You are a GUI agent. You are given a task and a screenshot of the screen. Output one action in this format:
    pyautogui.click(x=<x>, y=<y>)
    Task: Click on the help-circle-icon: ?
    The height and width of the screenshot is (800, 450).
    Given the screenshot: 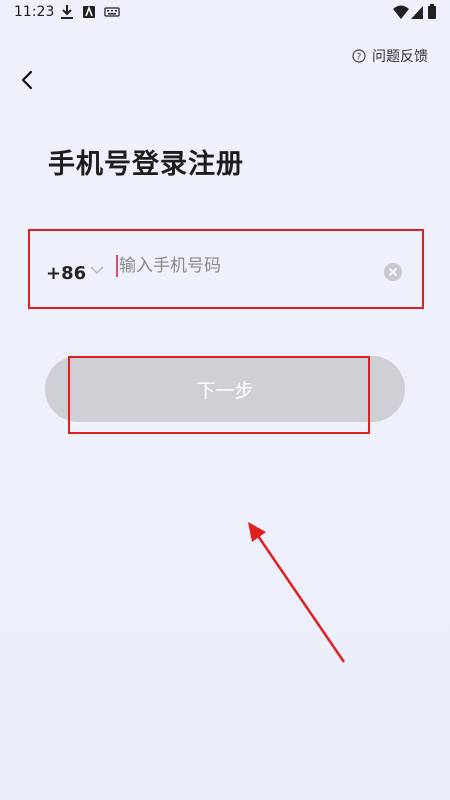 What is the action you would take?
    pyautogui.click(x=359, y=56)
    